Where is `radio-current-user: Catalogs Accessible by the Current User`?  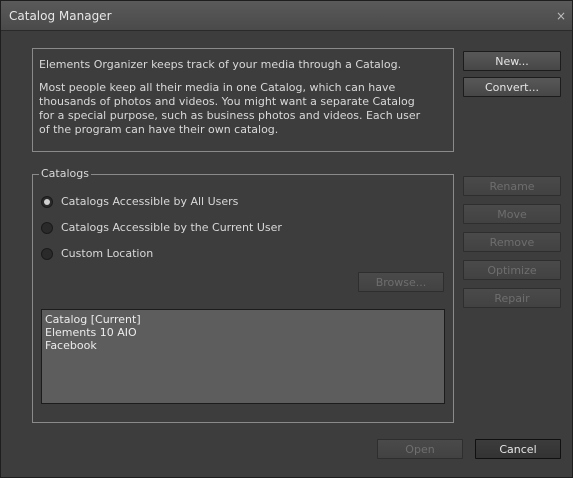 radio-current-user: Catalogs Accessible by the Current User is located at coordinates (161, 227).